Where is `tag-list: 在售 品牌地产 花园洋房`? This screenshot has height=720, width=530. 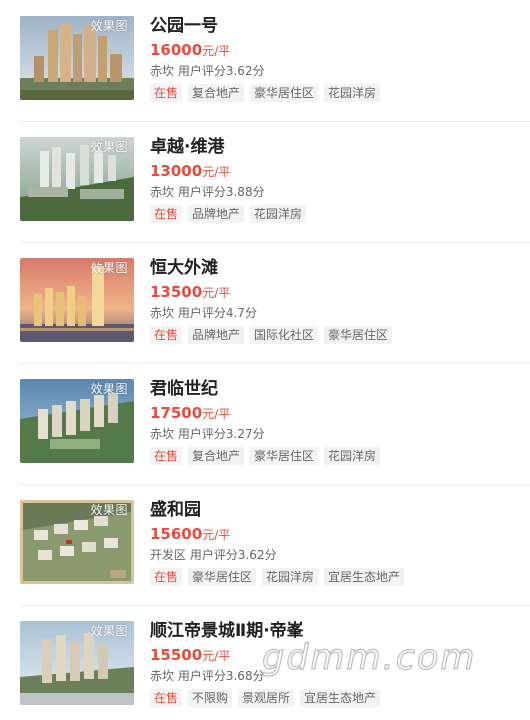 tag-list: 在售 品牌地产 花园洋房 is located at coordinates (340, 214).